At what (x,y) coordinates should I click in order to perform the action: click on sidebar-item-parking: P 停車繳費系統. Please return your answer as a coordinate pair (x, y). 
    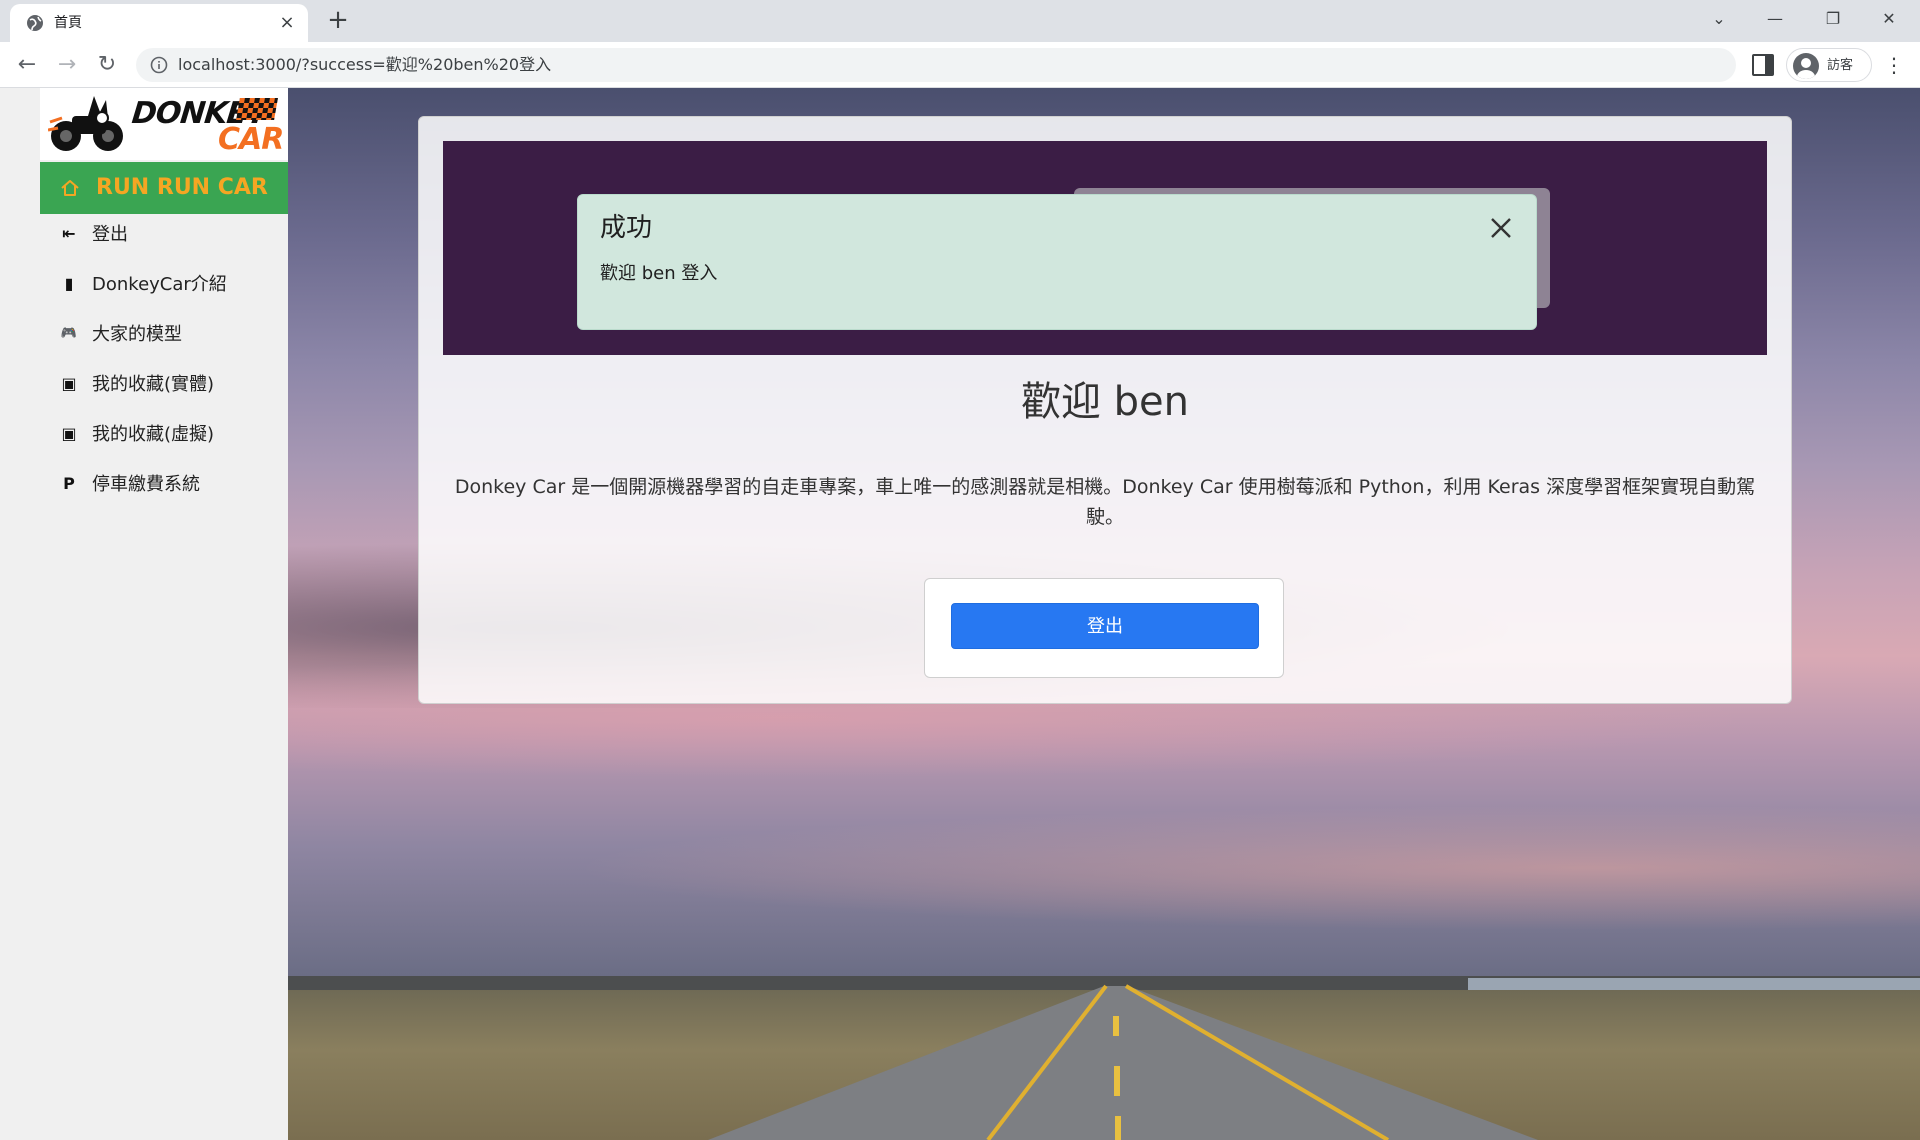
    Looking at the image, I should click on (164, 484).